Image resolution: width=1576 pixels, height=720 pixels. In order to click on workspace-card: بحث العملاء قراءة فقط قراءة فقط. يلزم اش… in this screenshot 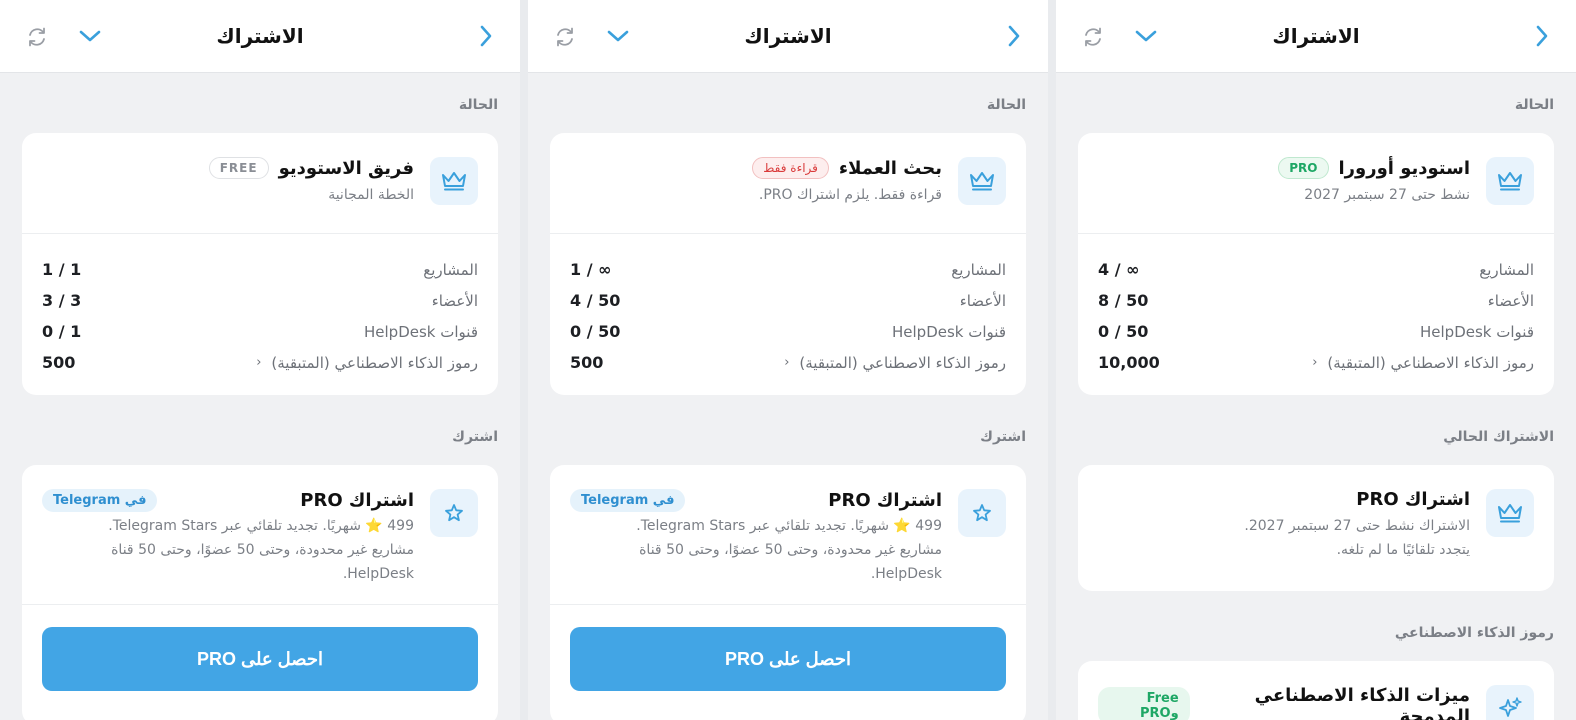, I will do `click(788, 264)`.